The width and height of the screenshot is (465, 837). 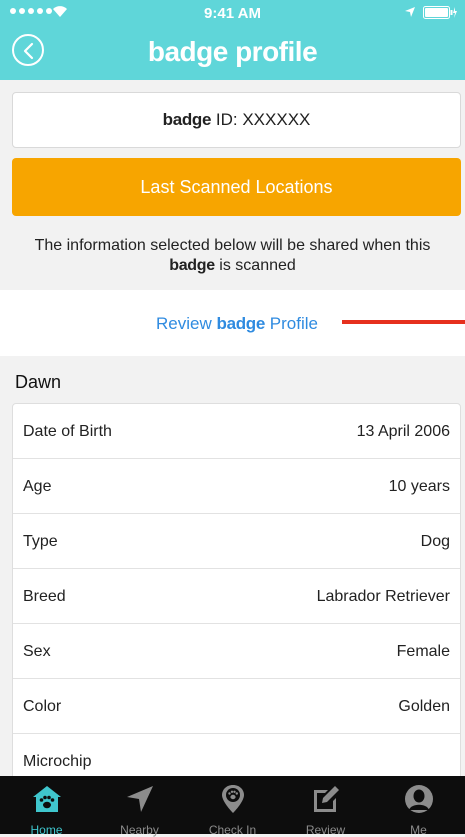 I want to click on tab-review: Review, so click(x=325, y=806).